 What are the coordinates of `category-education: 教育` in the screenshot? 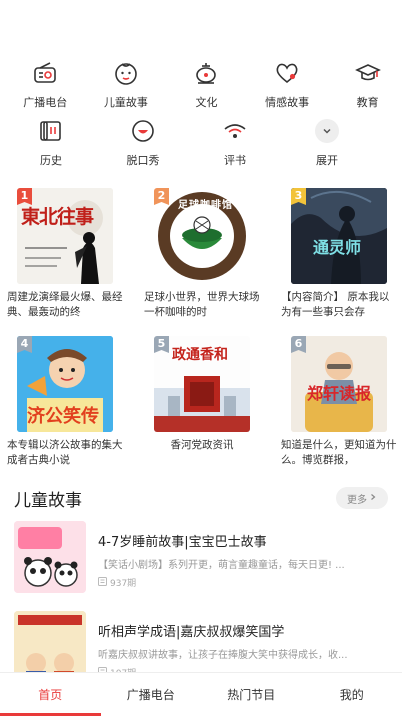 It's located at (367, 85).